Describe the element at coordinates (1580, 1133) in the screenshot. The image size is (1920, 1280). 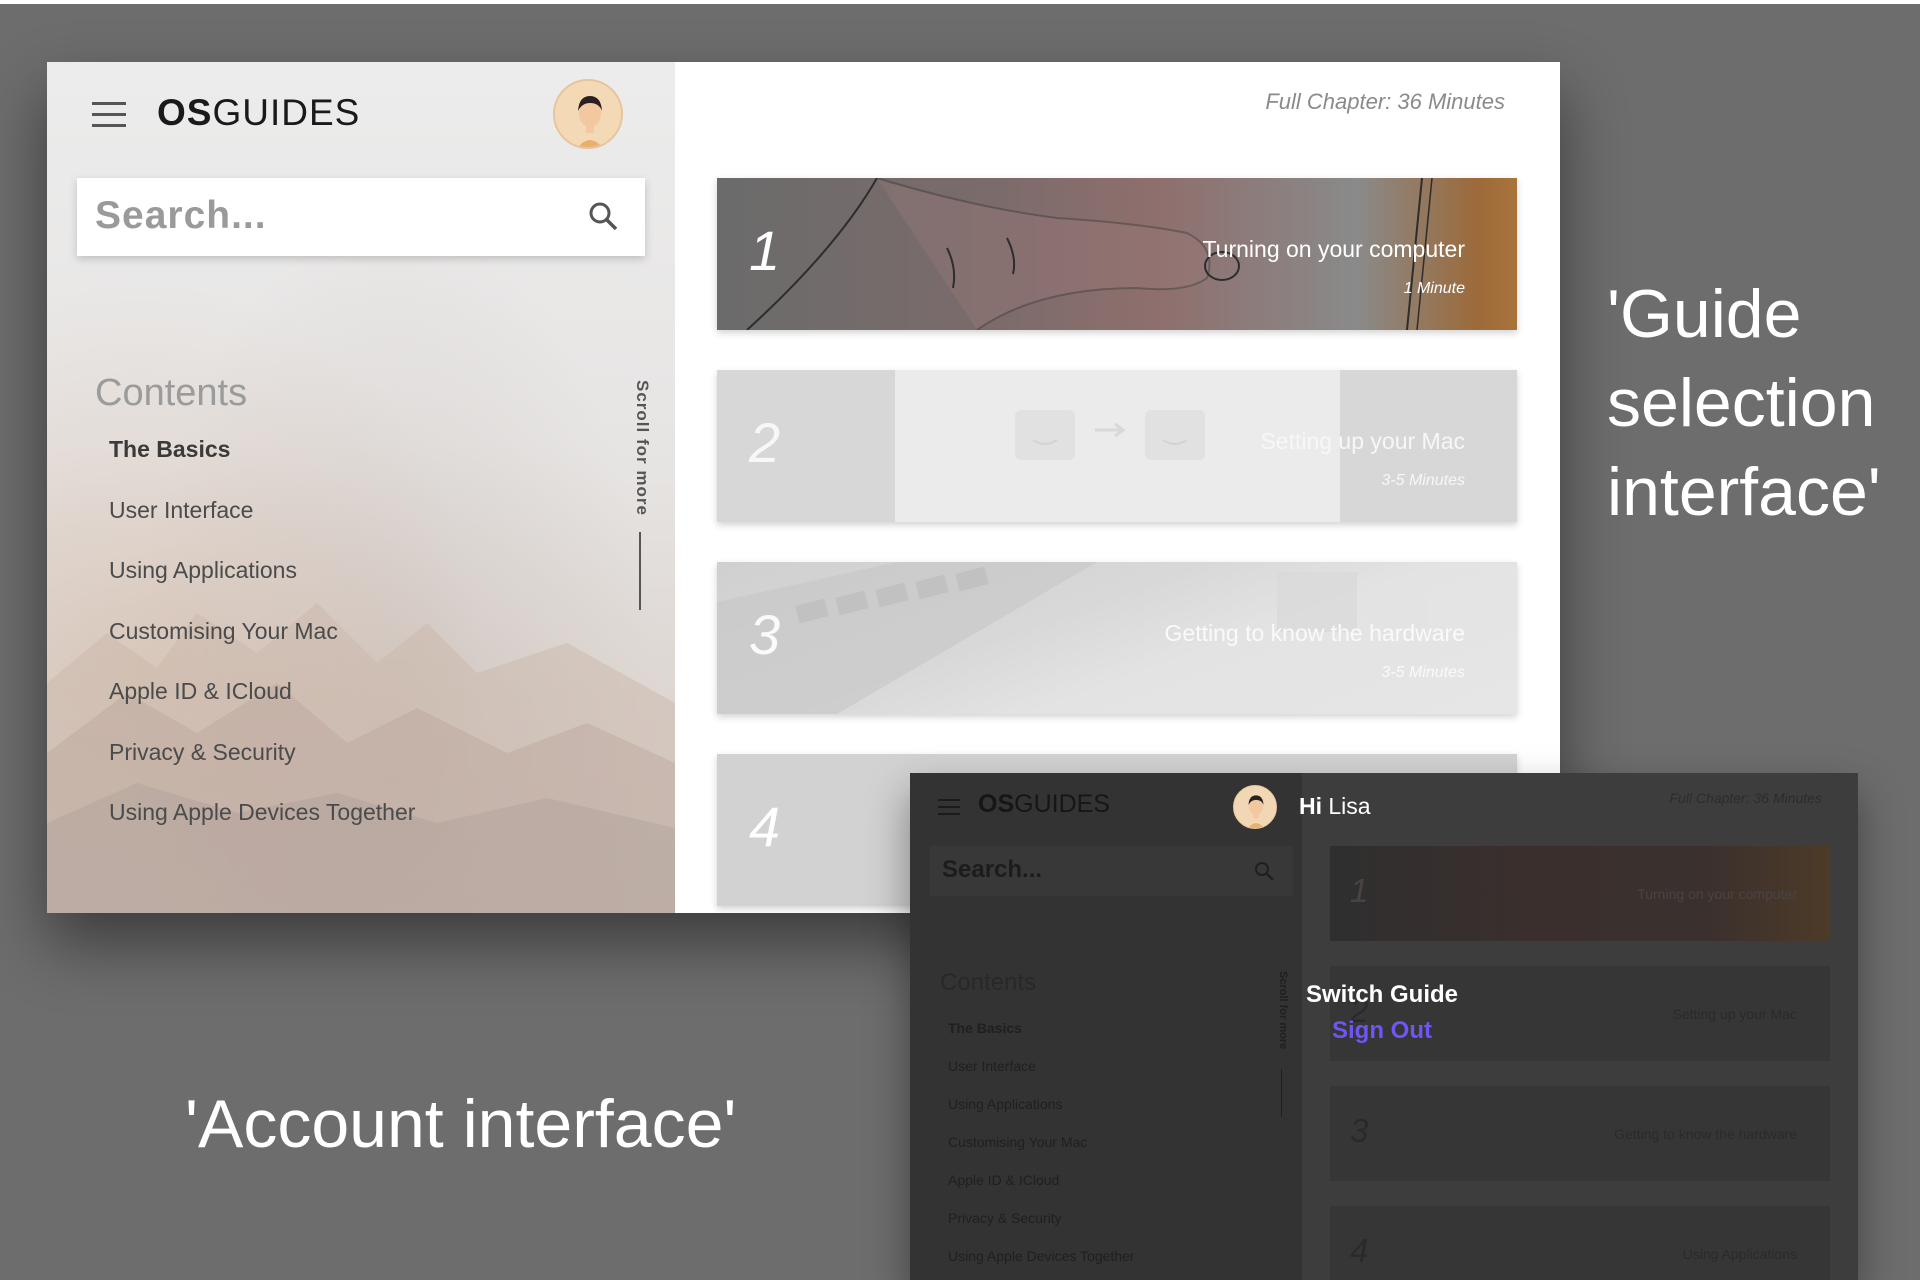
I see `guide-card-3: 3 Getting to know the hardware` at that location.